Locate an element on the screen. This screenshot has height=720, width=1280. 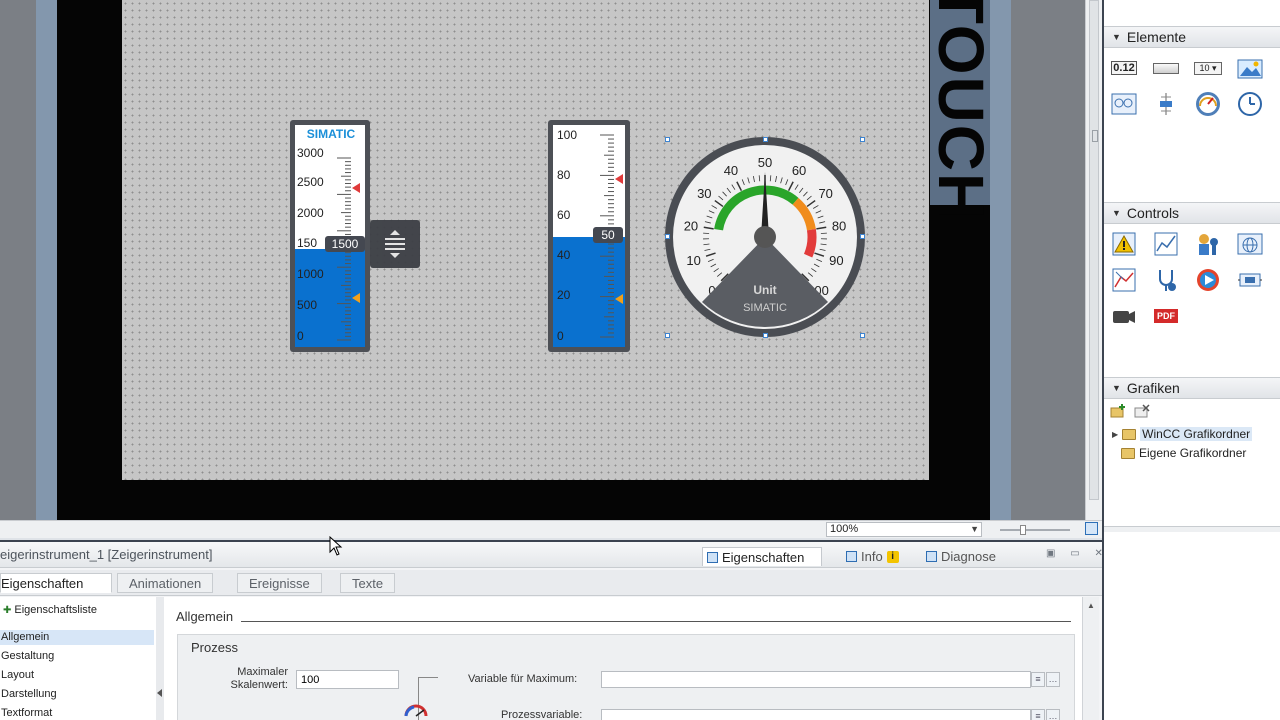
splitter-handle is located at coordinates (1095, 136).